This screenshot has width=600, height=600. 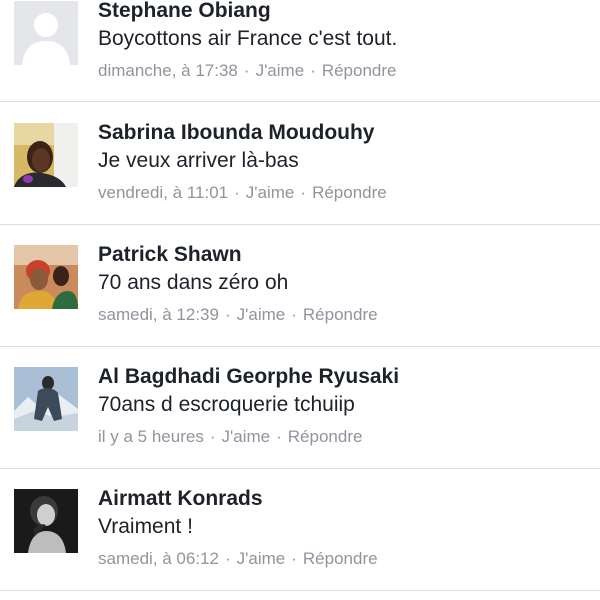 I want to click on comment-text: Vraiment !, so click(x=145, y=526).